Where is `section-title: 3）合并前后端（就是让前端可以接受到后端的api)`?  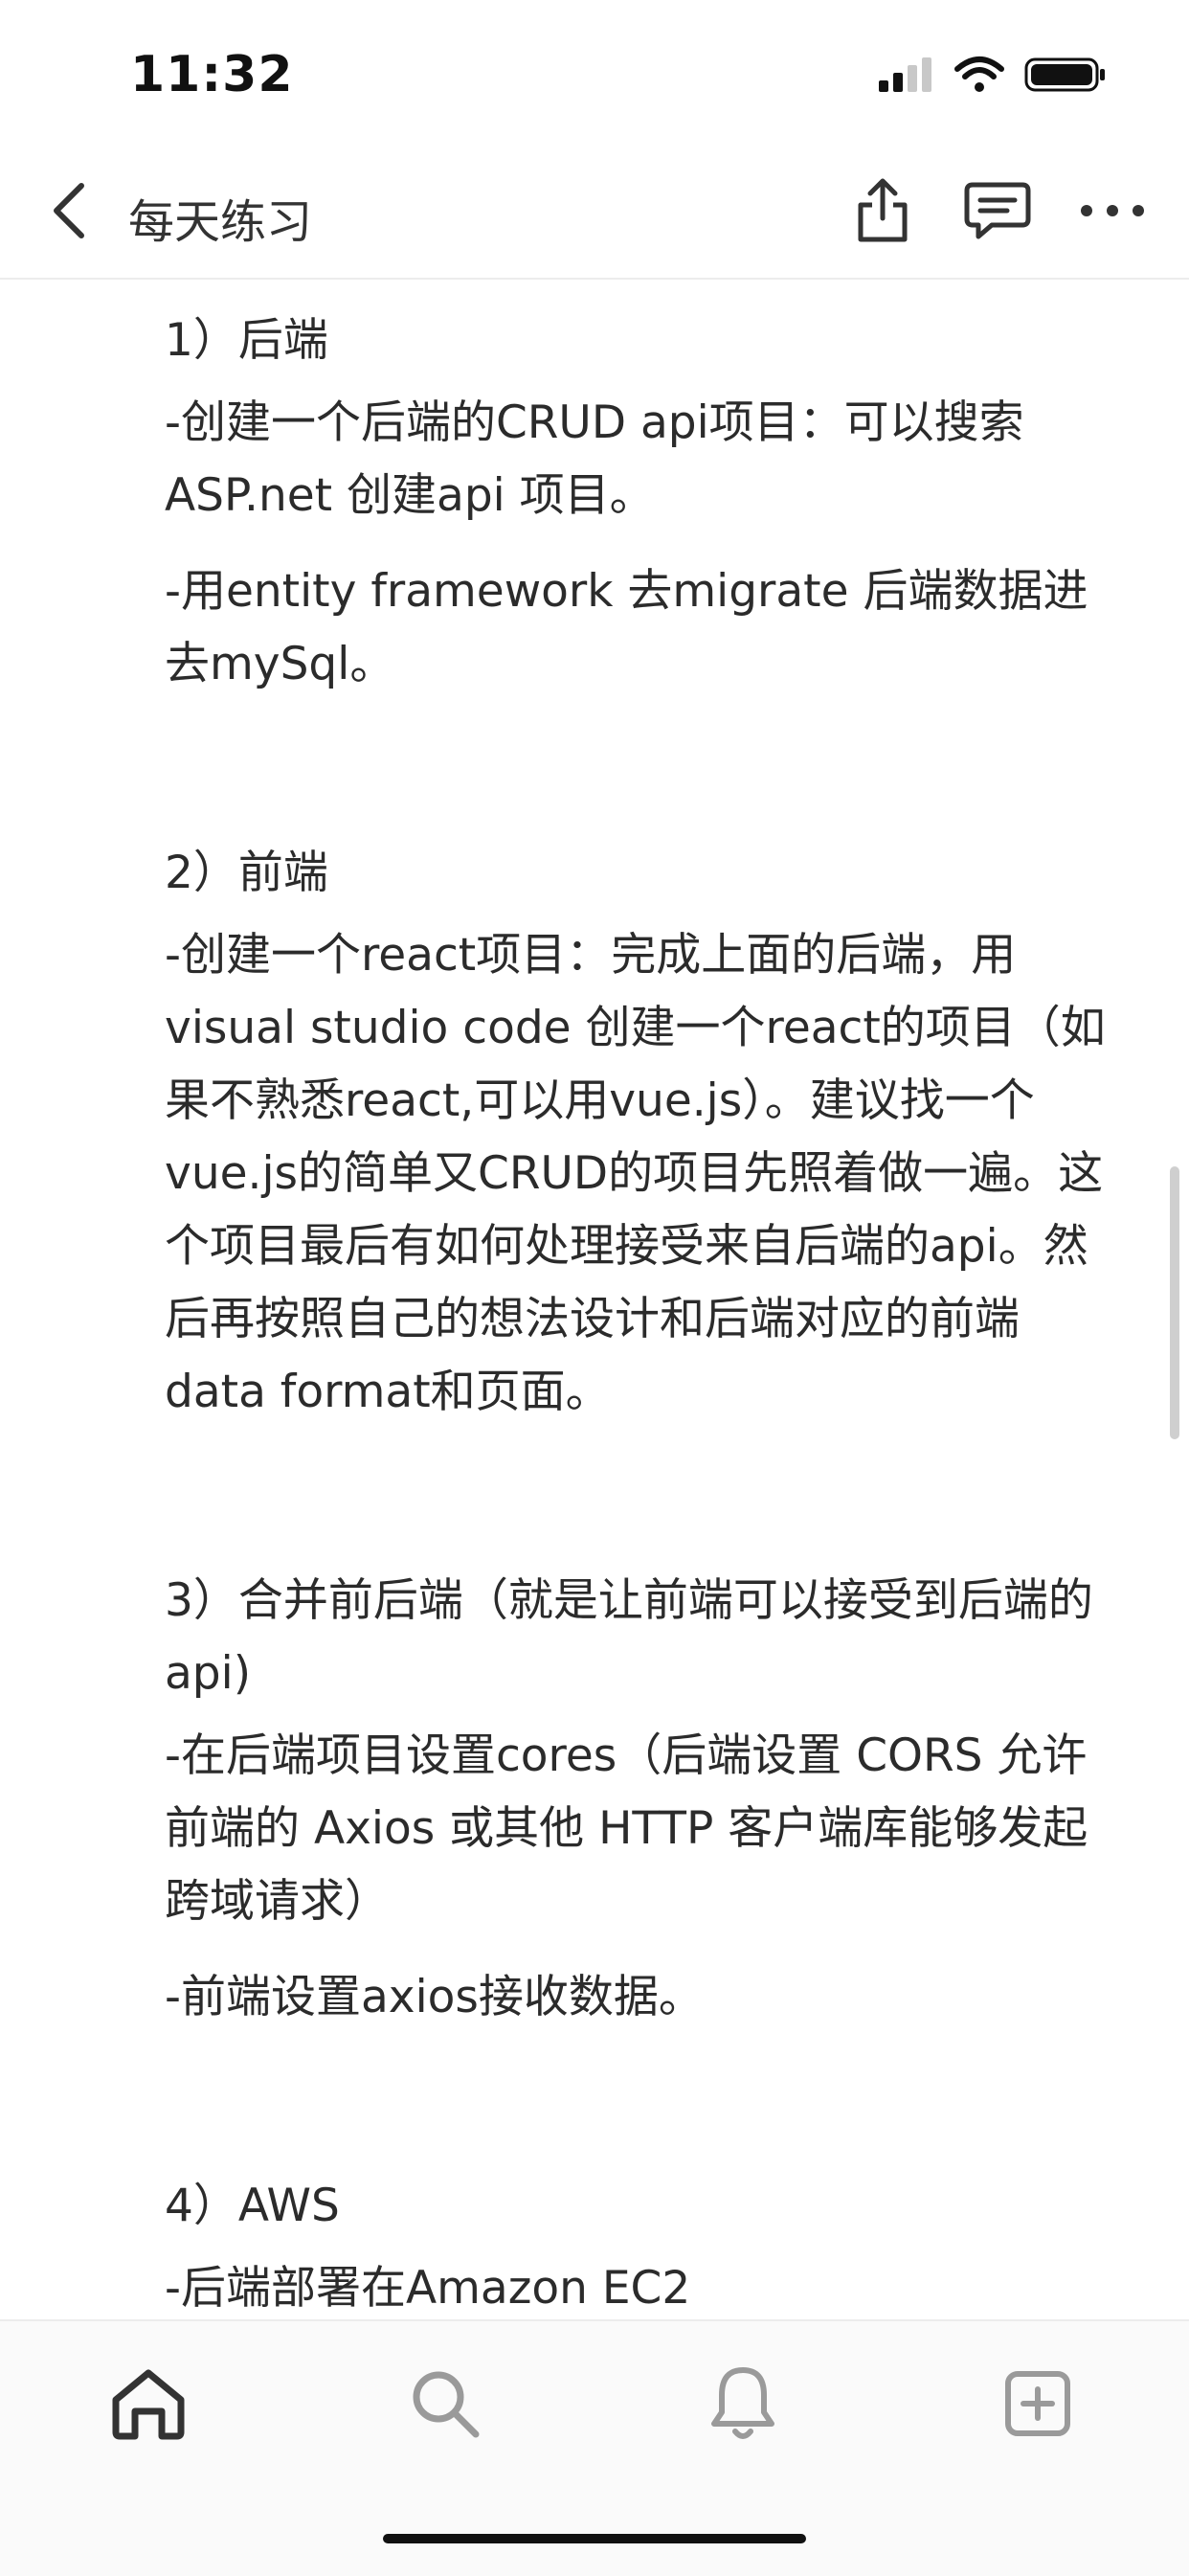 section-title: 3）合并前后端（就是让前端可以接受到后端的api) is located at coordinates (629, 1637).